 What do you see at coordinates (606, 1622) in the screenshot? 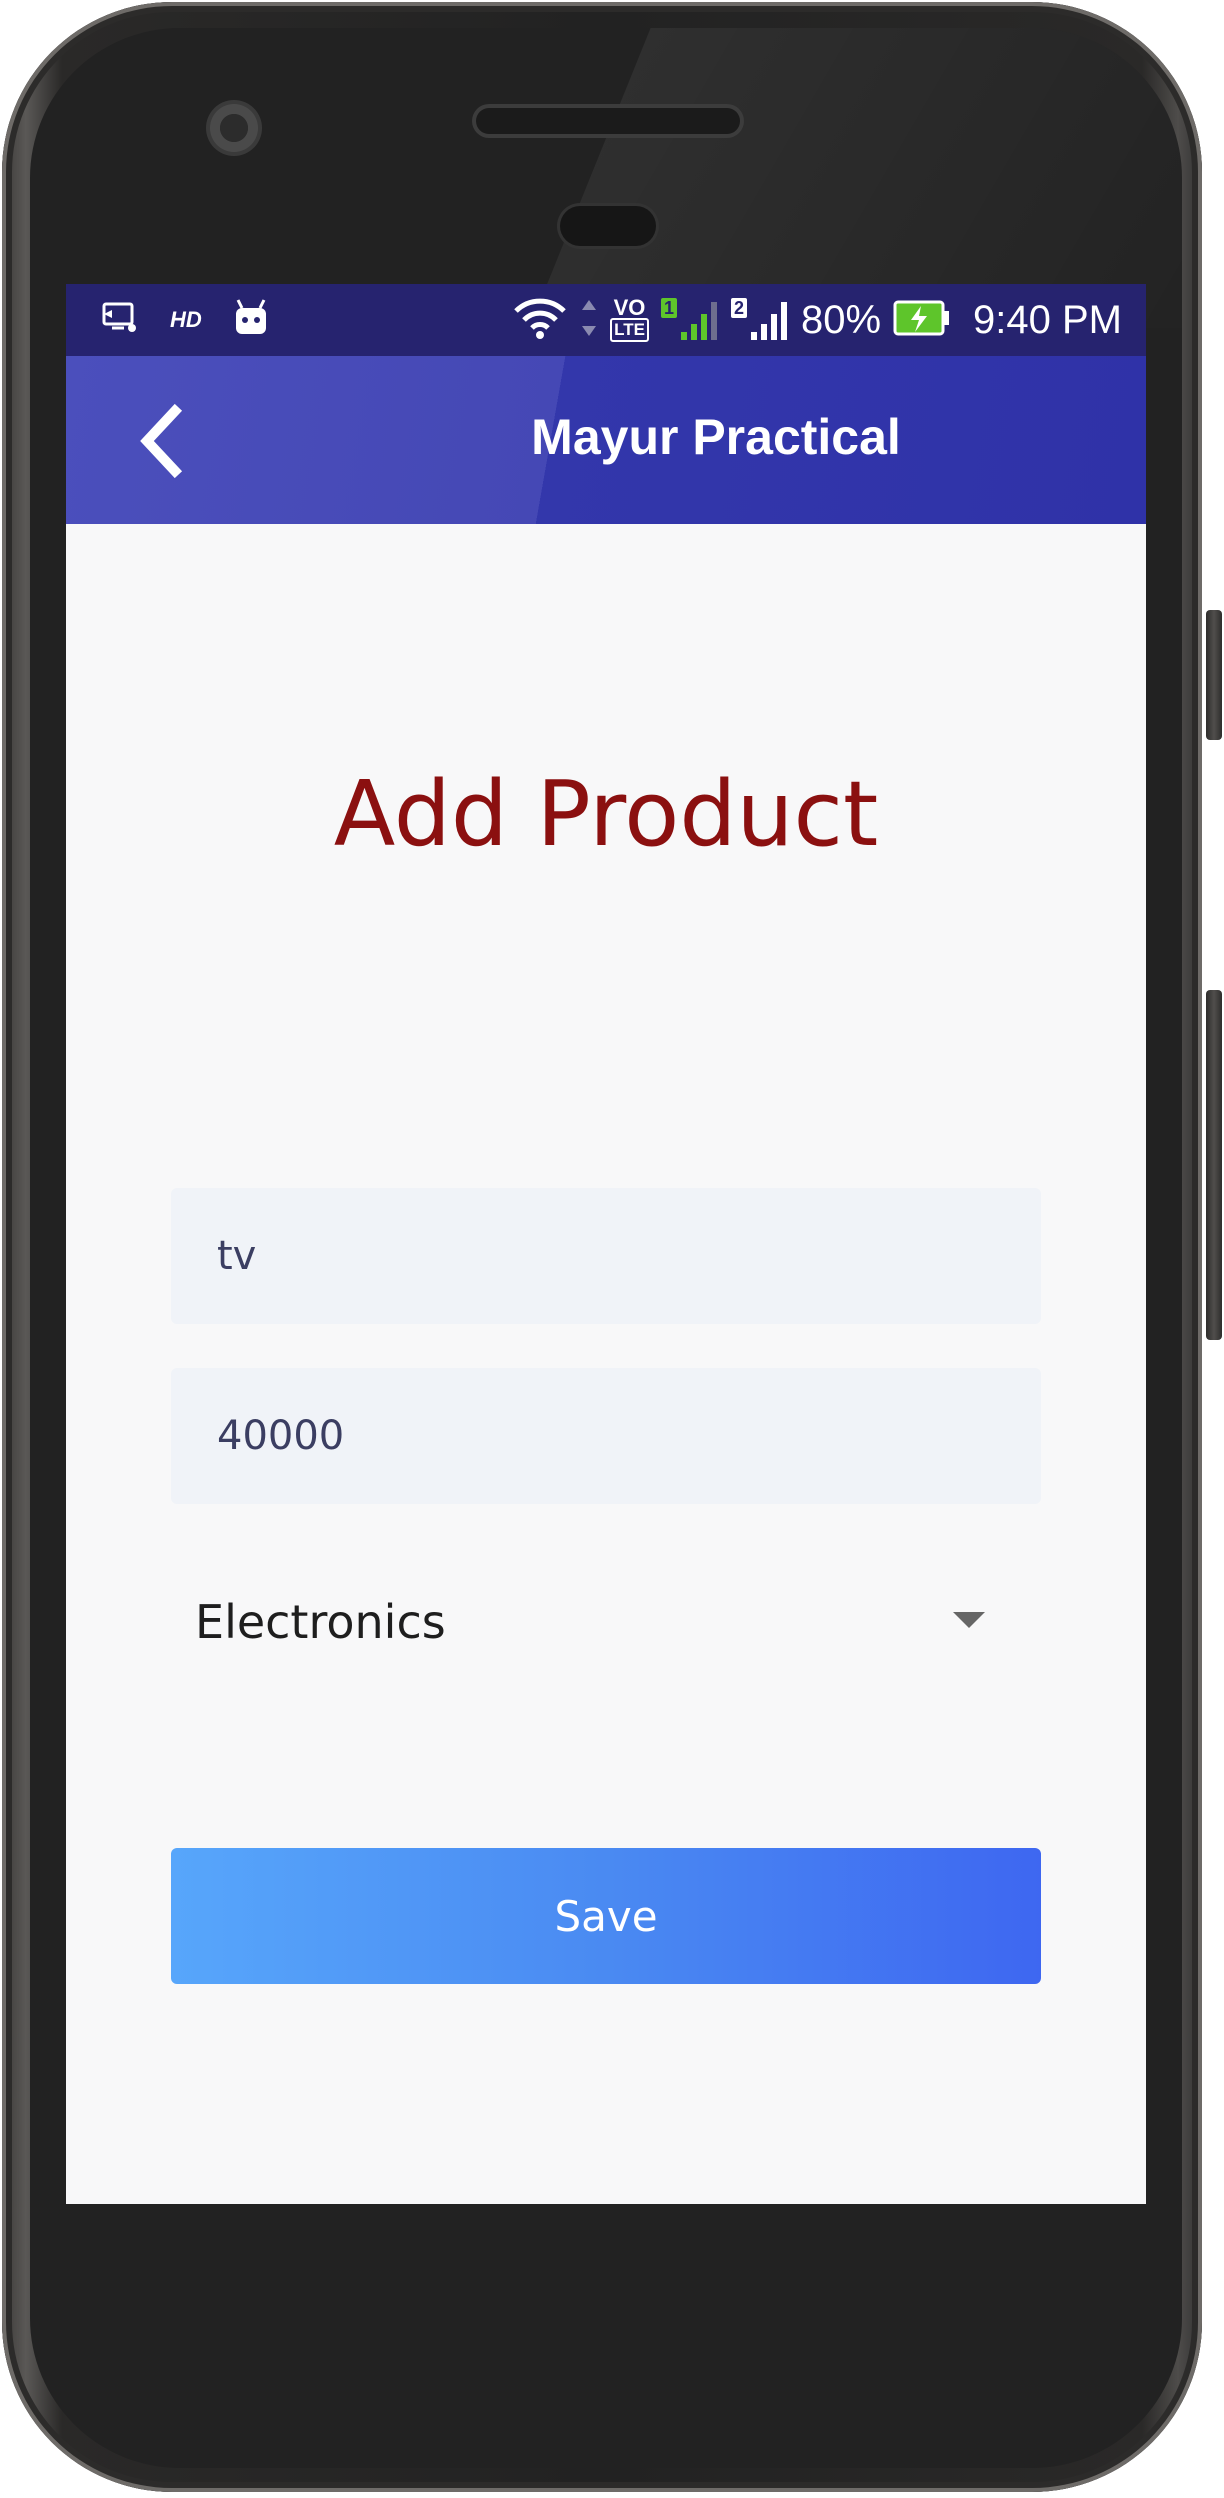
I see `category-dropdown: Electronics` at bounding box center [606, 1622].